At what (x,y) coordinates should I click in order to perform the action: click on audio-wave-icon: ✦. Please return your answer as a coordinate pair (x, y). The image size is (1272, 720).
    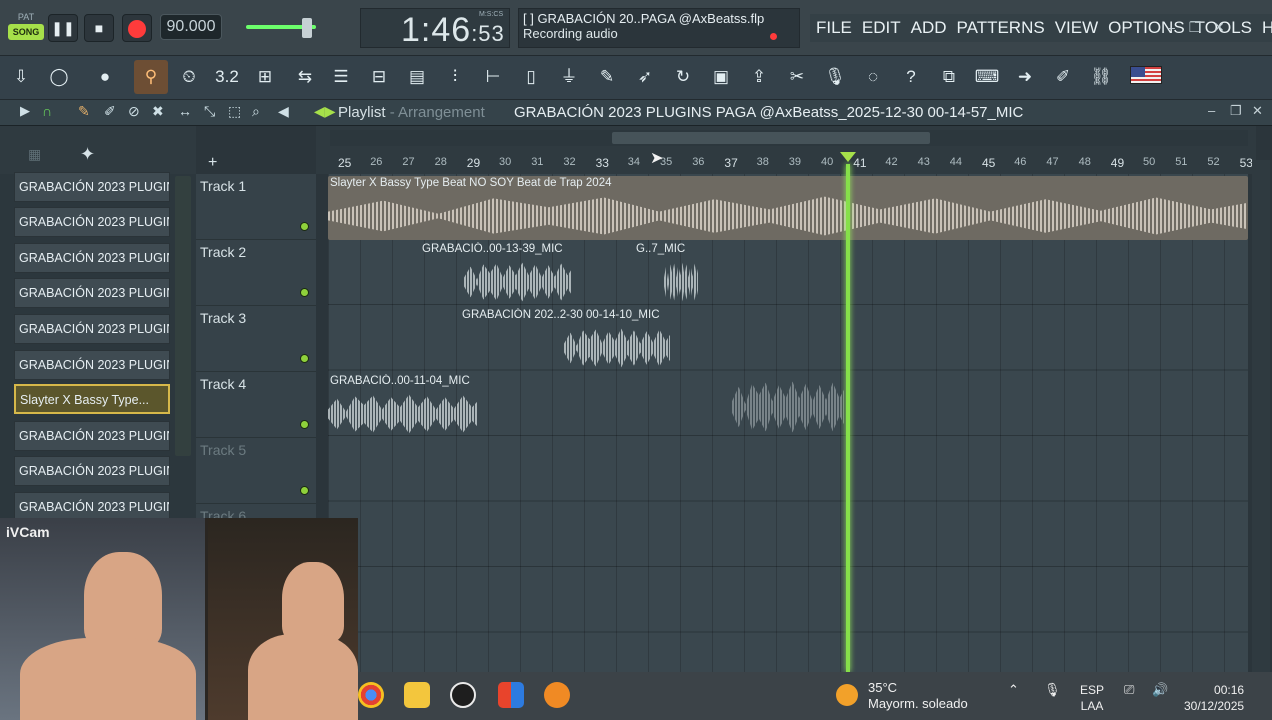
    Looking at the image, I should click on (87, 154).